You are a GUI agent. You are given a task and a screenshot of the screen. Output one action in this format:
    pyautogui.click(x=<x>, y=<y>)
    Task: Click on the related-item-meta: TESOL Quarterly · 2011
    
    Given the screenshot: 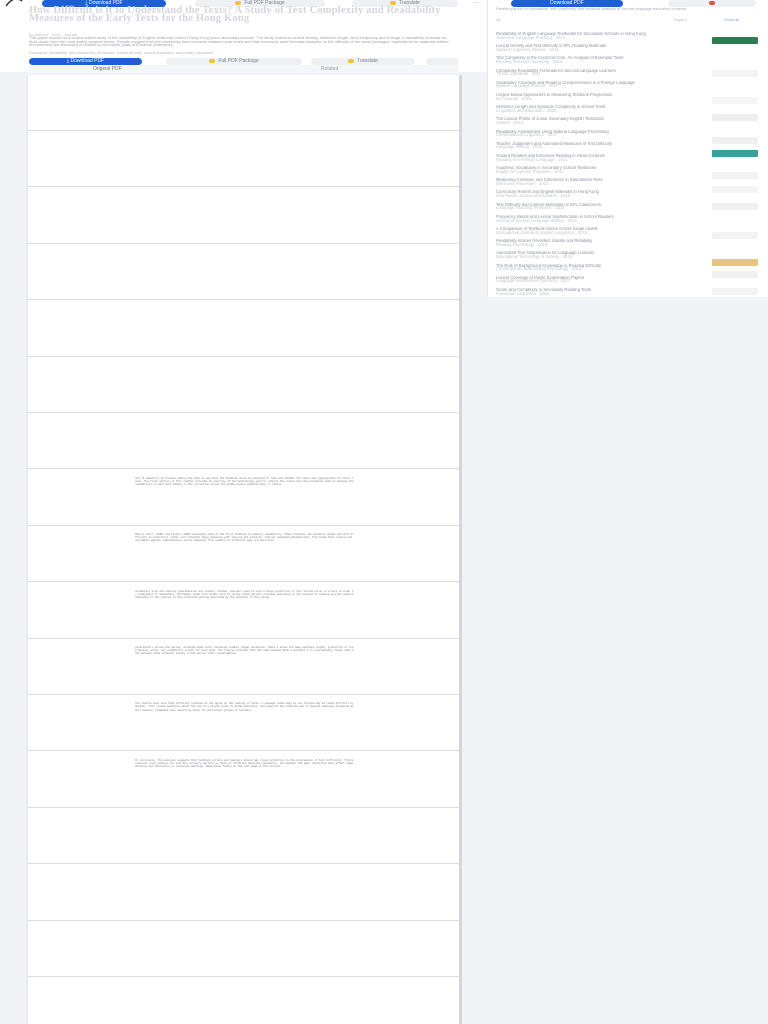 What is the action you would take?
    pyautogui.click(x=518, y=74)
    